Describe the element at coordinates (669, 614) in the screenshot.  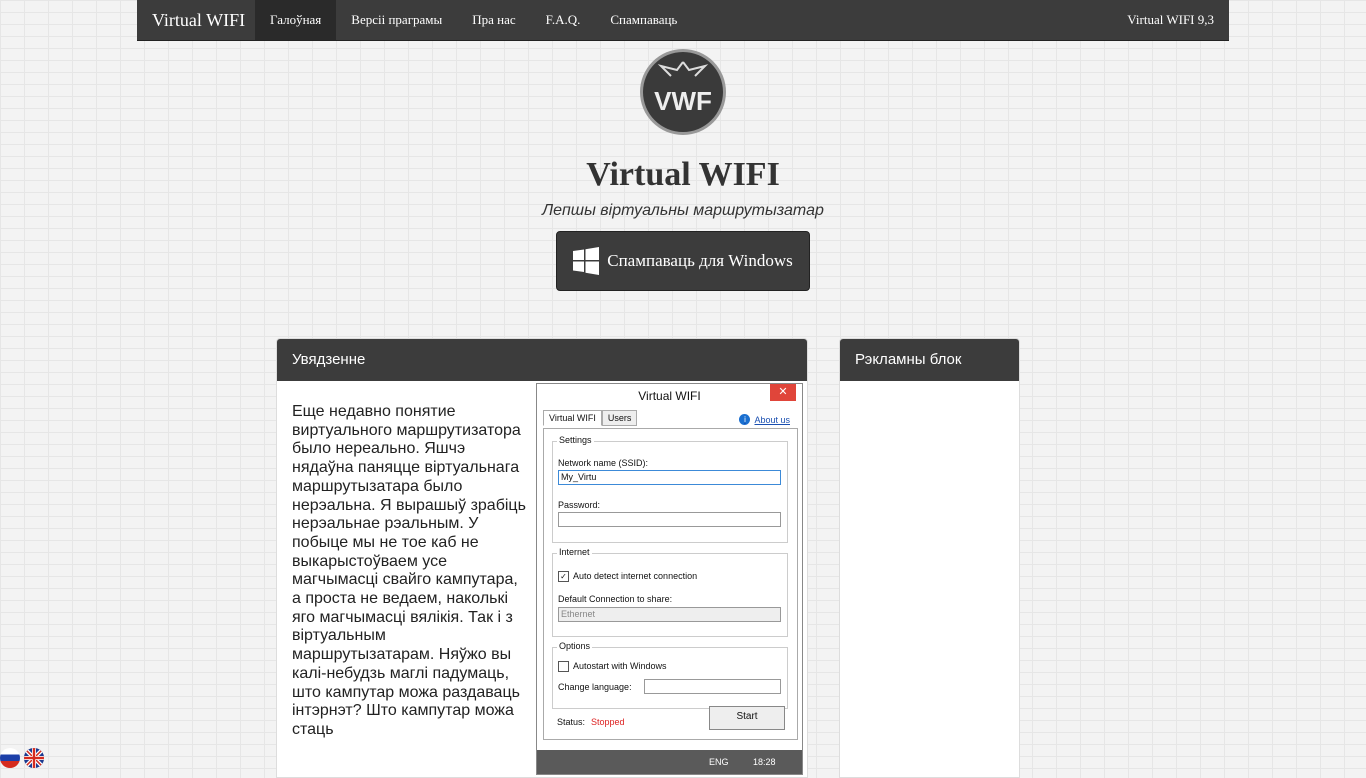
I see `default-conn-select: Ethernet` at that location.